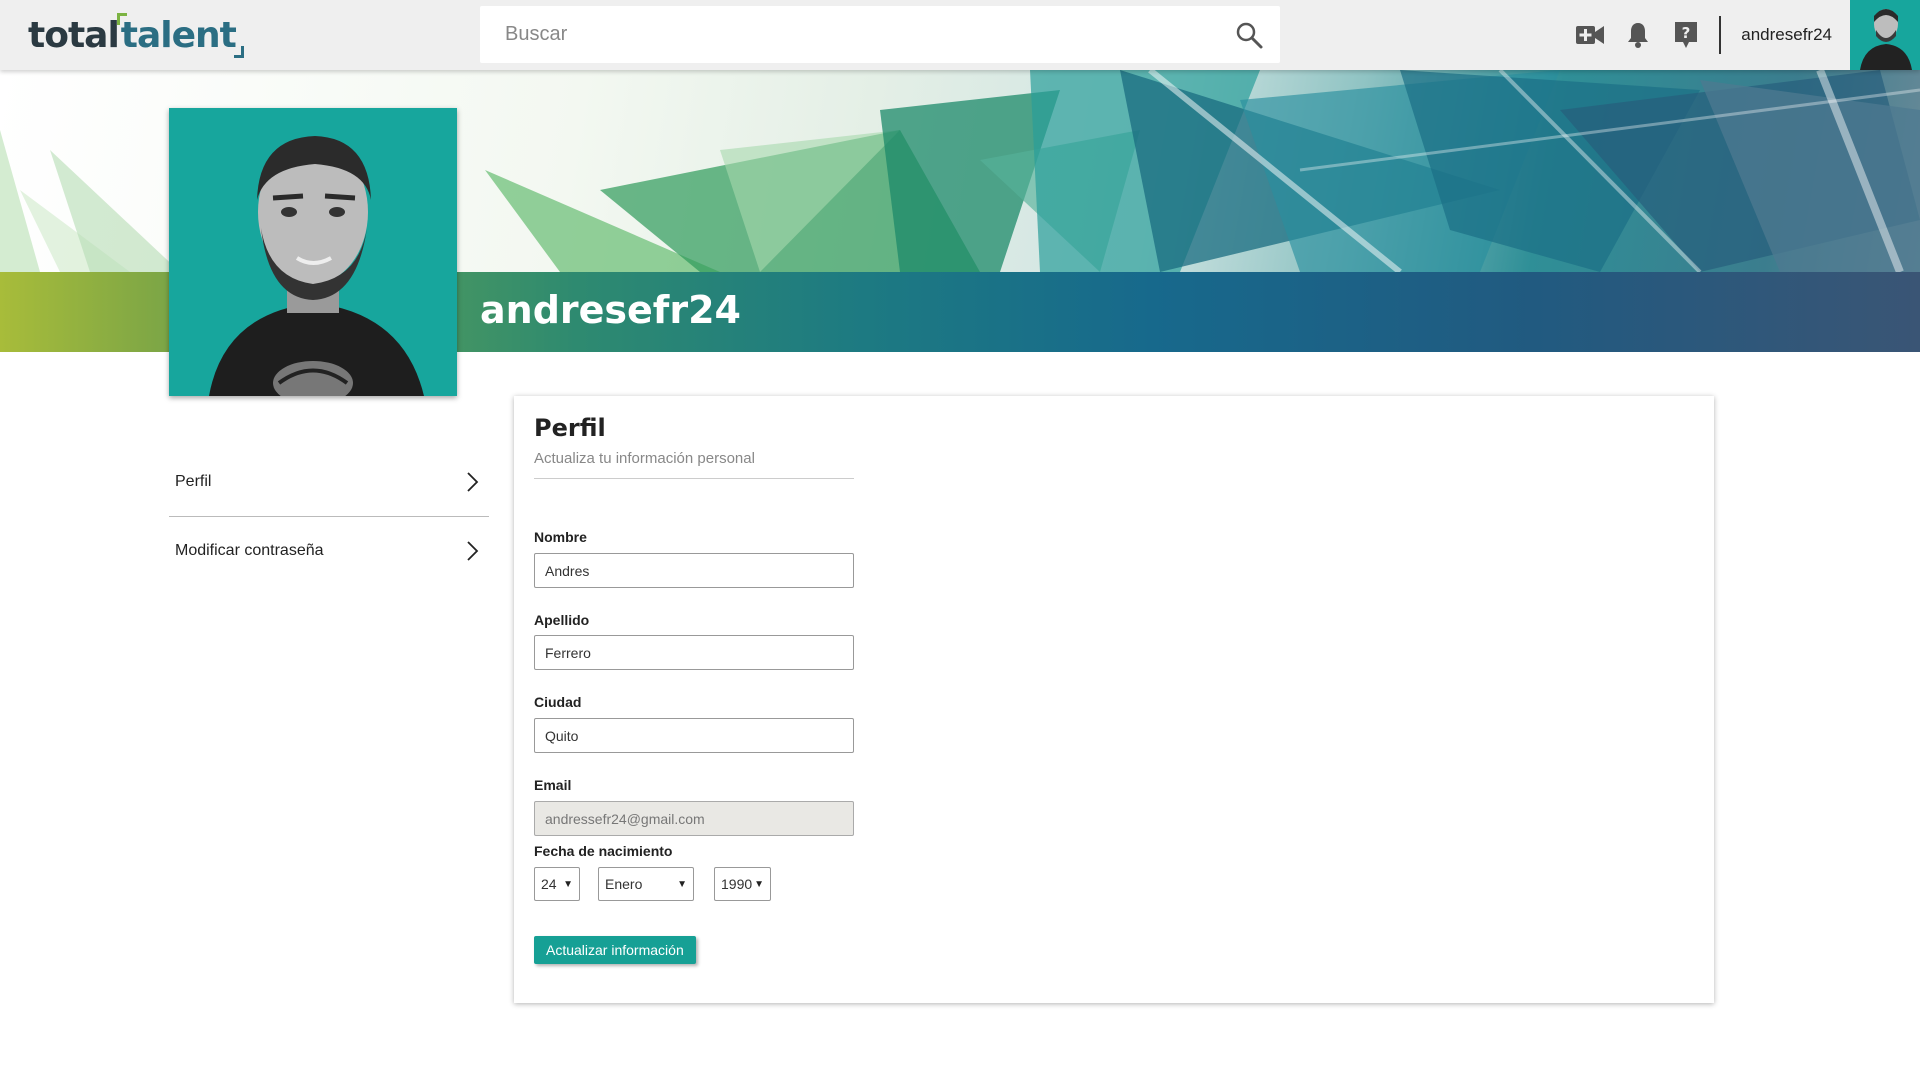 This screenshot has width=1920, height=1080. Describe the element at coordinates (694, 478) in the screenshot. I see `title-divider` at that location.